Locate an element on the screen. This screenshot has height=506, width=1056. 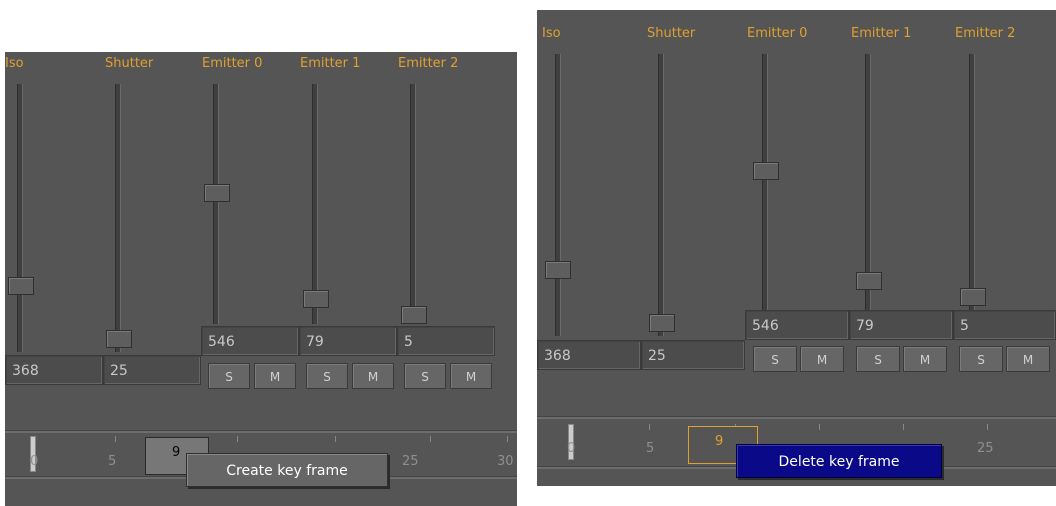
emitter-1-slider-track is located at coordinates (315, 204).